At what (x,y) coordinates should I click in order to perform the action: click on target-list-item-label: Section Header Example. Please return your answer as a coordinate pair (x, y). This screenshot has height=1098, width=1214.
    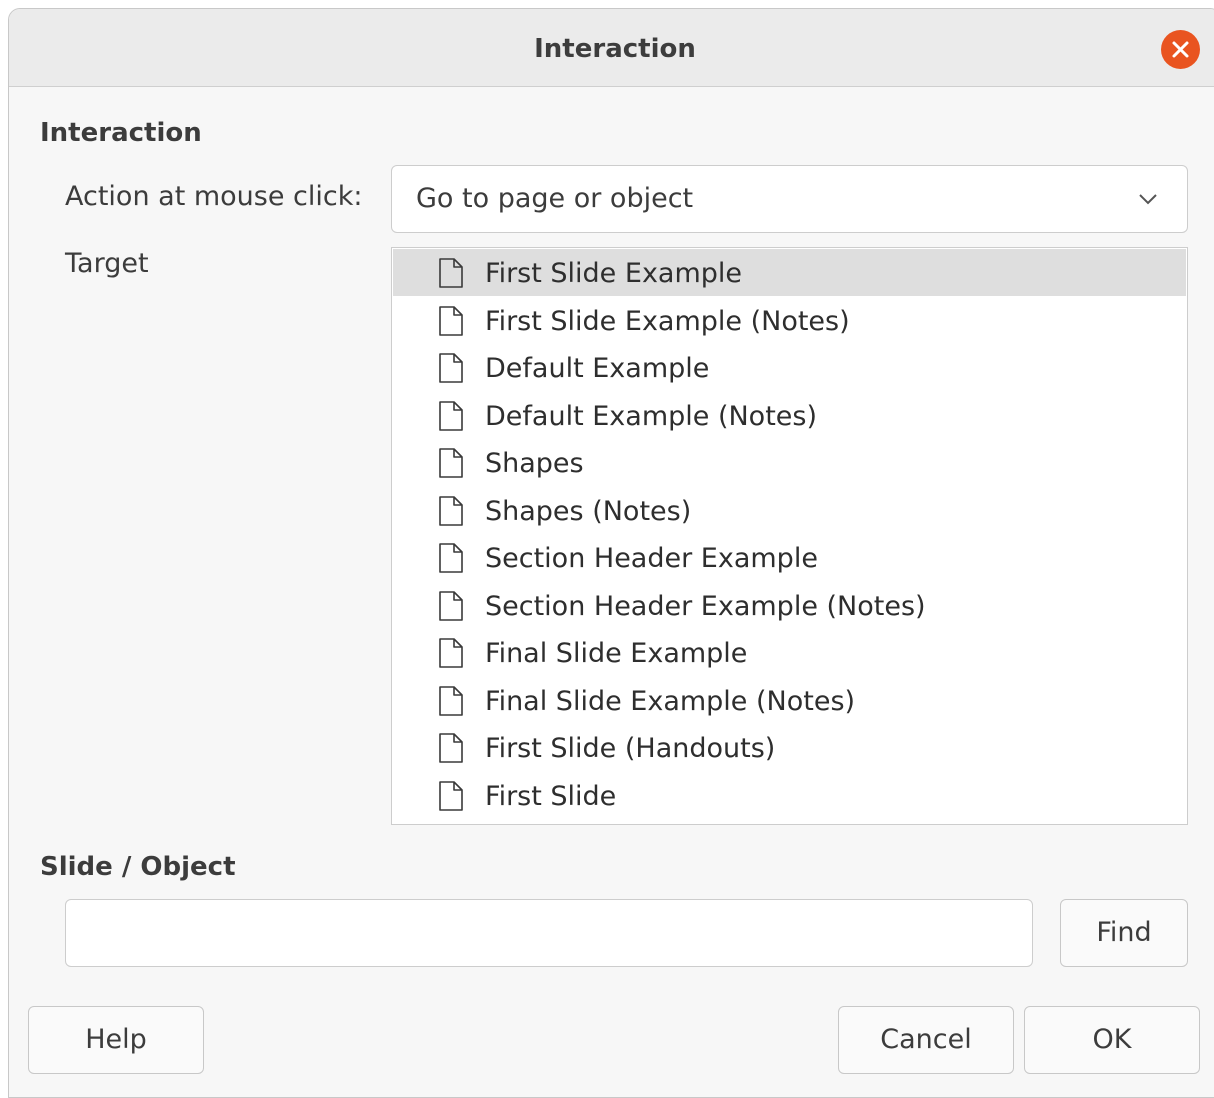
    Looking at the image, I should click on (651, 558).